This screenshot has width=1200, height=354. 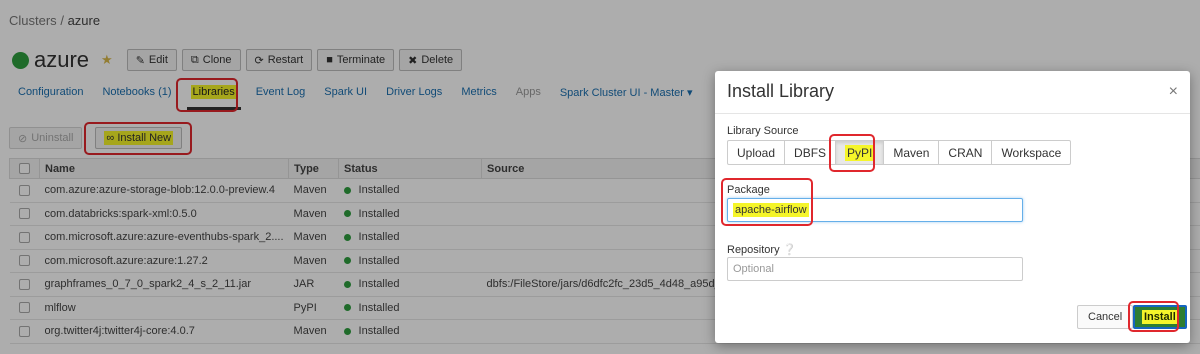 What do you see at coordinates (1173, 92) in the screenshot?
I see `close-icon: ×` at bounding box center [1173, 92].